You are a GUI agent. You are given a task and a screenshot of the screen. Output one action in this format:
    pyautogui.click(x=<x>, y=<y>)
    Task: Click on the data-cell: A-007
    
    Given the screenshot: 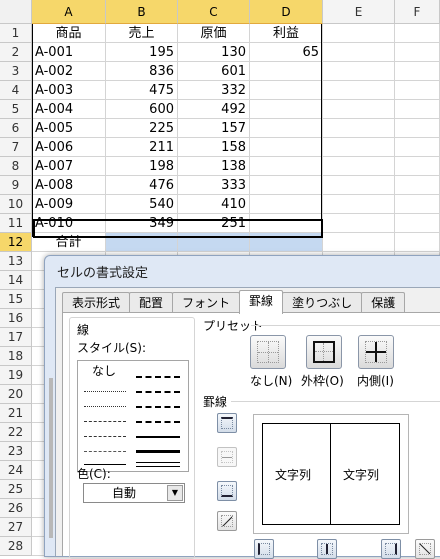 What is the action you would take?
    pyautogui.click(x=69, y=166)
    